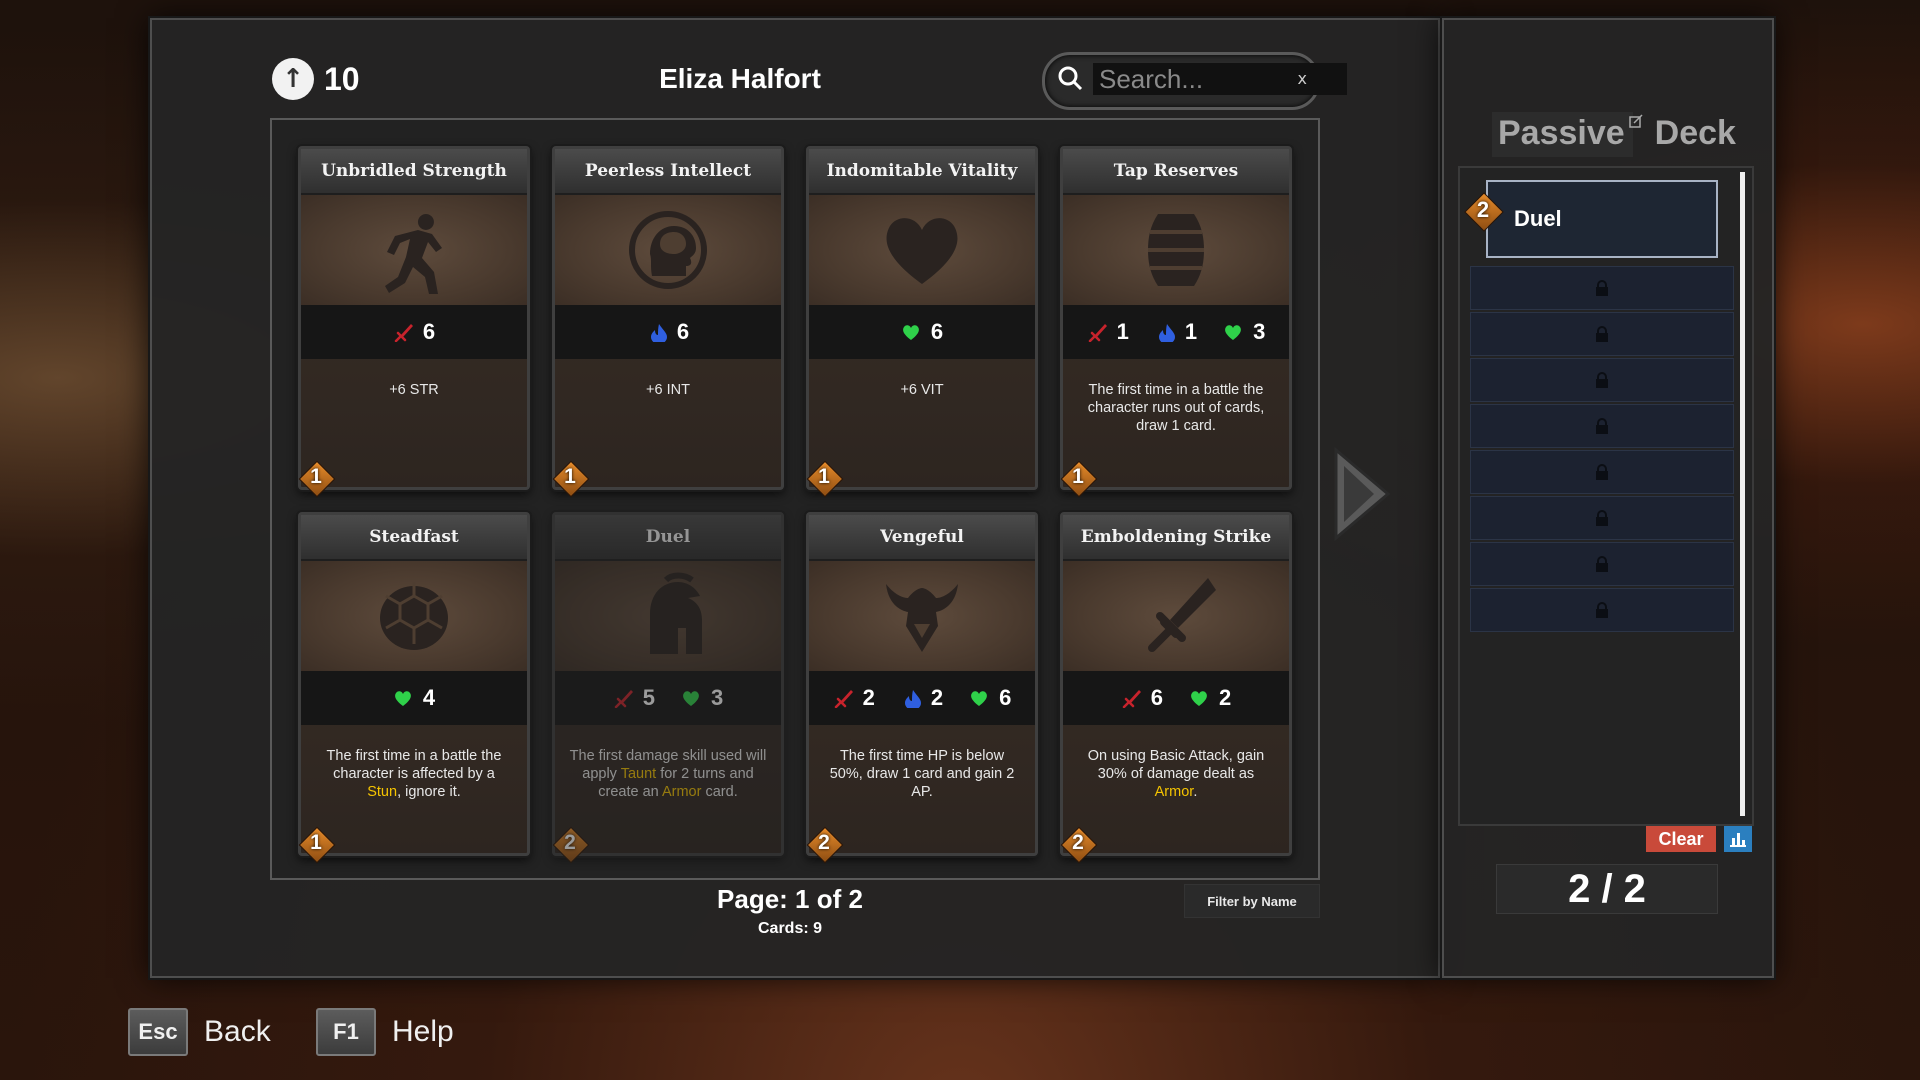 The image size is (1920, 1080). Describe the element at coordinates (1681, 839) in the screenshot. I see `clear-button: Clear` at that location.